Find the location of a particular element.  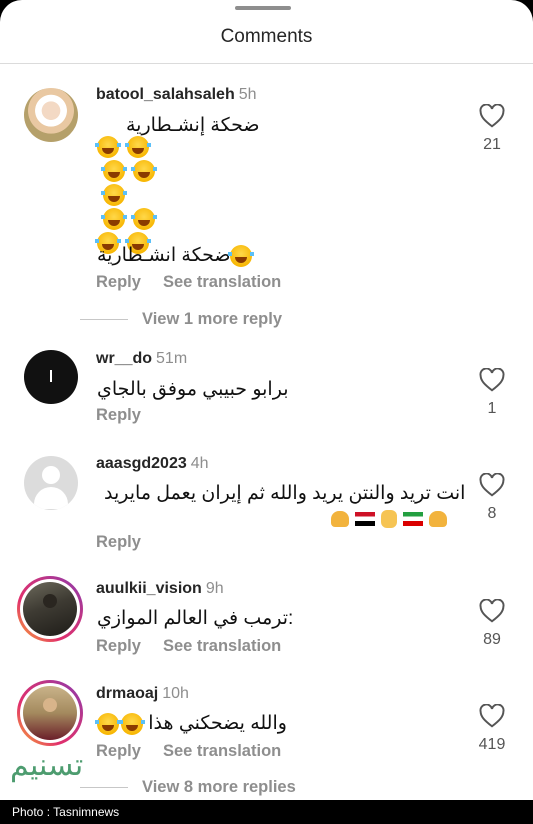

username-link: auulkii_vision is located at coordinates (149, 588).